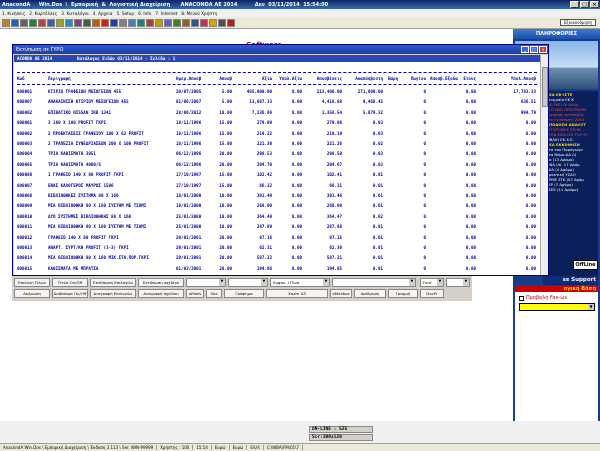  I want to click on money-icon, so click(96, 22).